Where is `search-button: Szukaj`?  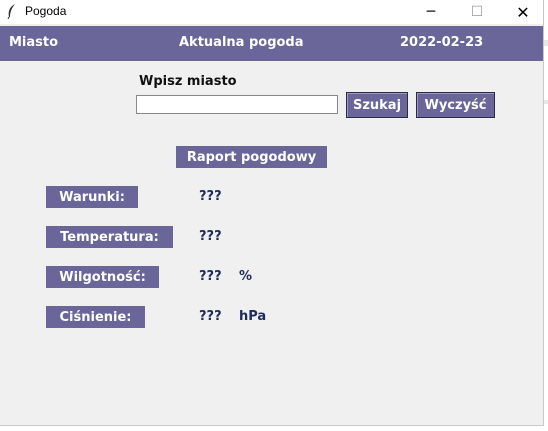
search-button: Szukaj is located at coordinates (377, 105).